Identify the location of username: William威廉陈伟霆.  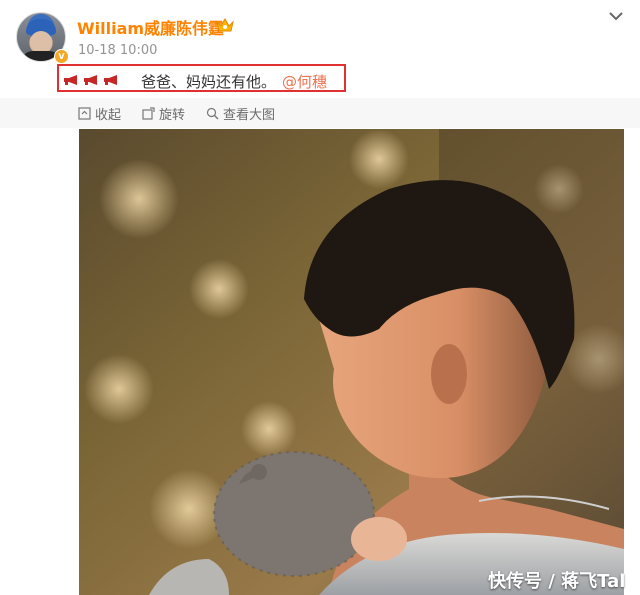
(150, 27).